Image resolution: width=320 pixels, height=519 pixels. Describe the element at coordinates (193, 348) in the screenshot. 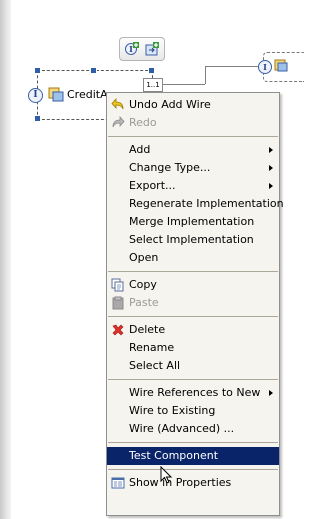

I see `menu-item-rename: Rename` at that location.